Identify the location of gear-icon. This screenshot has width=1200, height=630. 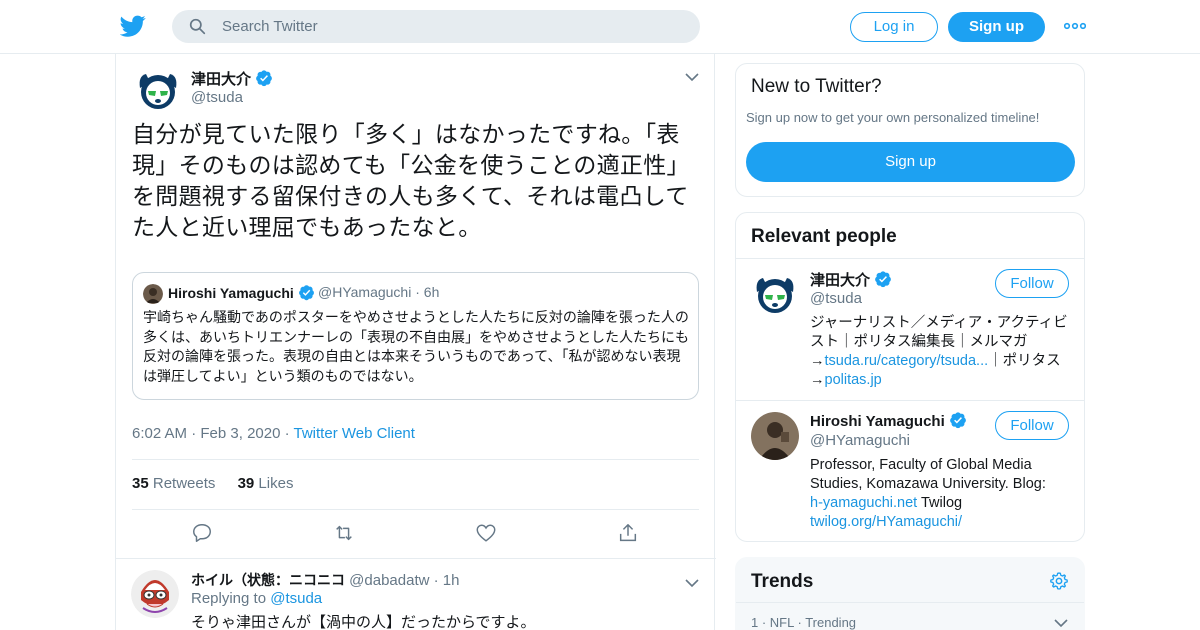
(1059, 581).